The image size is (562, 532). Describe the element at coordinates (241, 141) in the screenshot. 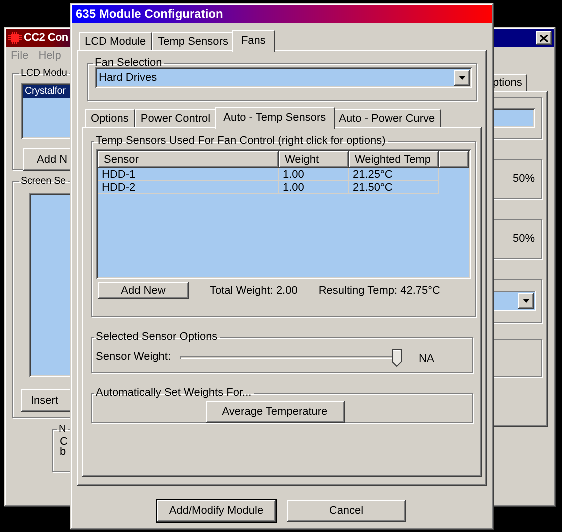

I see `group-label: Temp Sensors Used For Fan Control (right click for options)` at that location.